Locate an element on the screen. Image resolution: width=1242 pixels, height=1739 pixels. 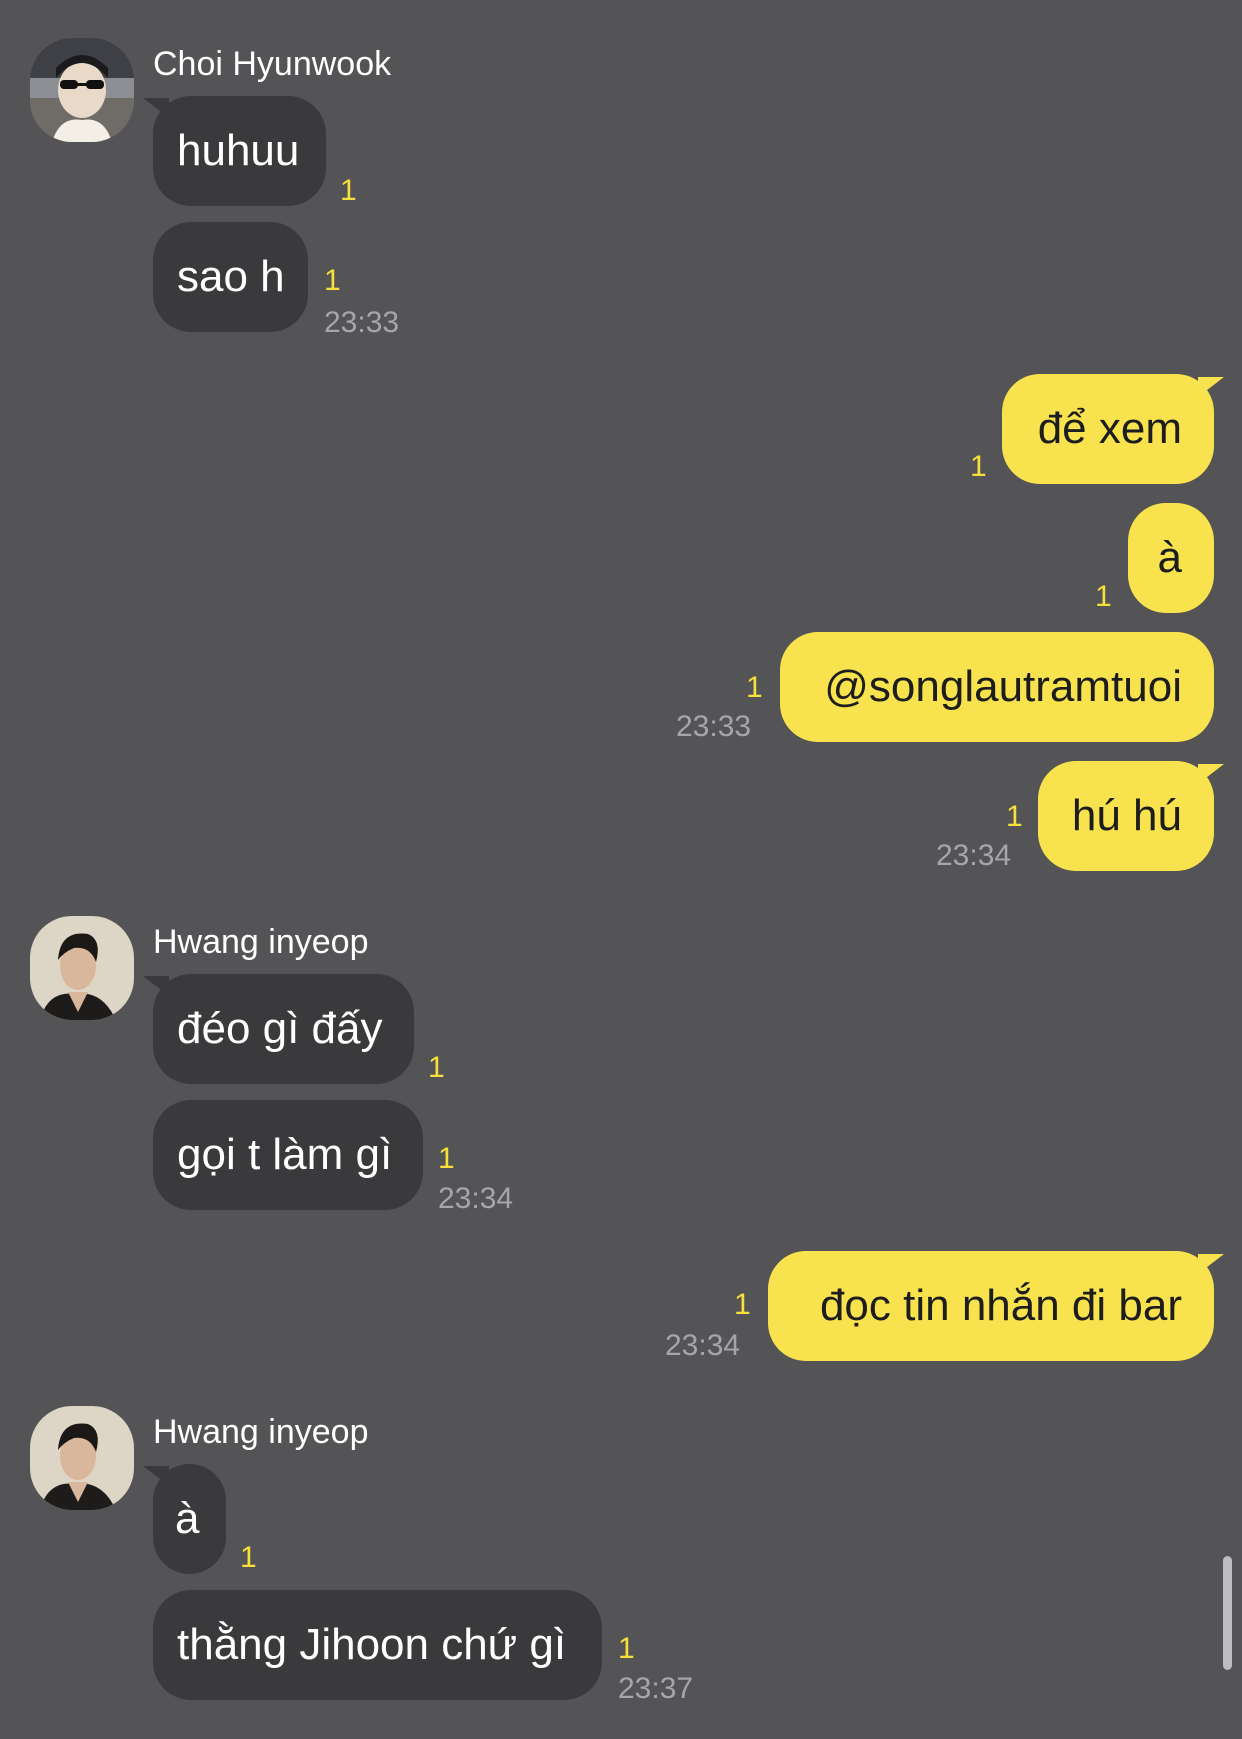
message-bubble: đọc tin nhắn đi bar is located at coordinates (991, 1306).